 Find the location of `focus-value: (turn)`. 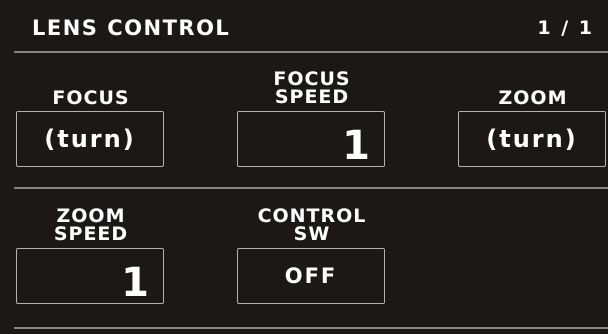

focus-value: (turn) is located at coordinates (90, 139).